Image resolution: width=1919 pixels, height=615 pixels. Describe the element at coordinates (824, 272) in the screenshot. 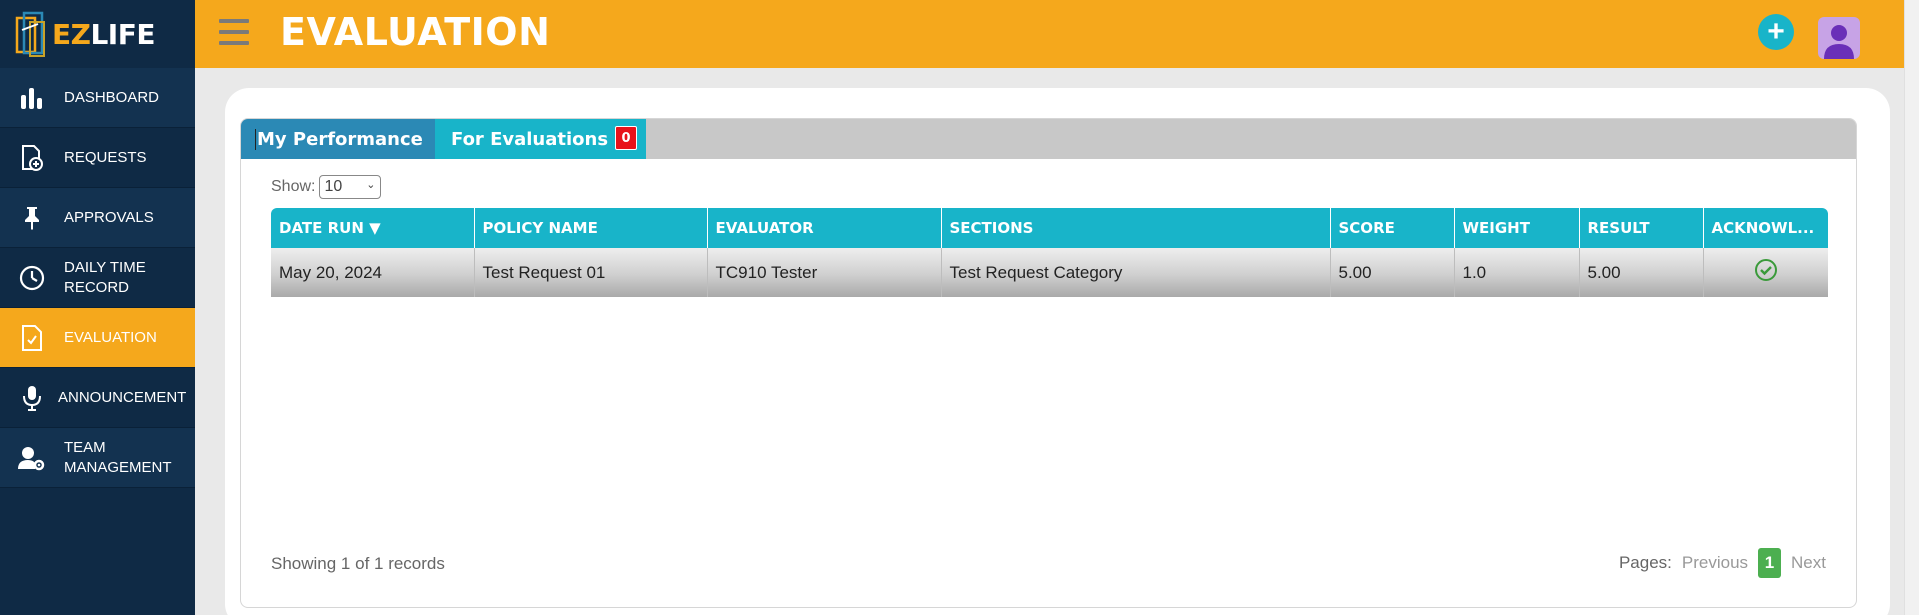

I see `cell-evaluator: TC910 Tester` at that location.